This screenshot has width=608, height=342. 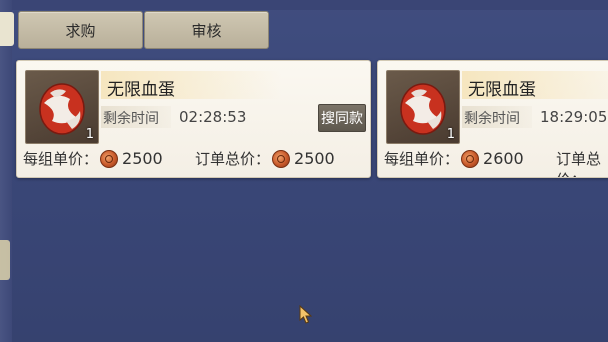 I want to click on mouse-pointer-icon, so click(x=306, y=314).